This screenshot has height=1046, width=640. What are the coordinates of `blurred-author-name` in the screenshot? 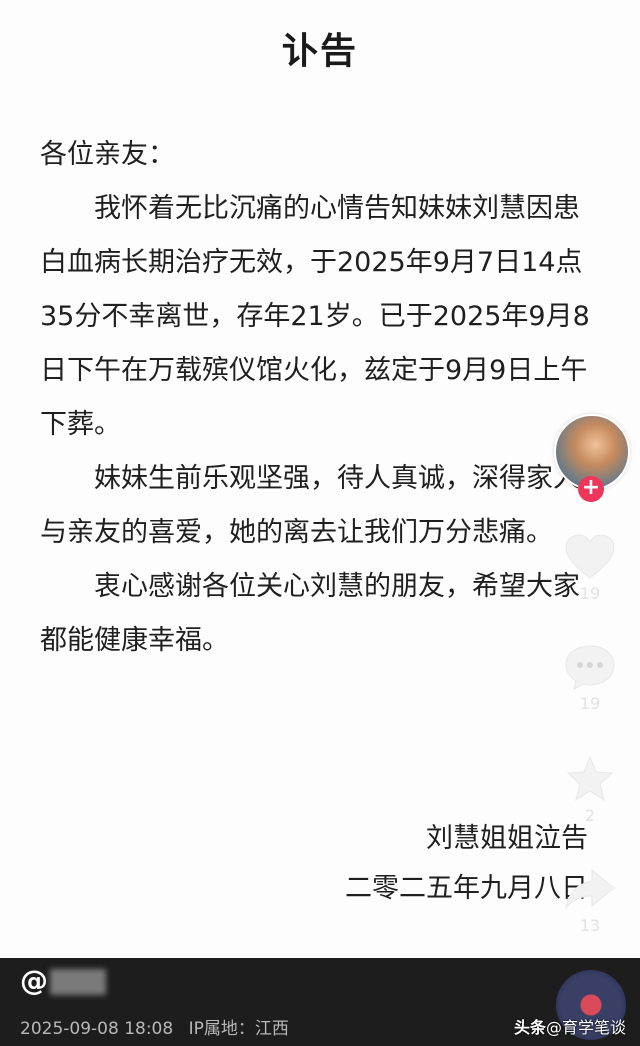 It's located at (78, 982).